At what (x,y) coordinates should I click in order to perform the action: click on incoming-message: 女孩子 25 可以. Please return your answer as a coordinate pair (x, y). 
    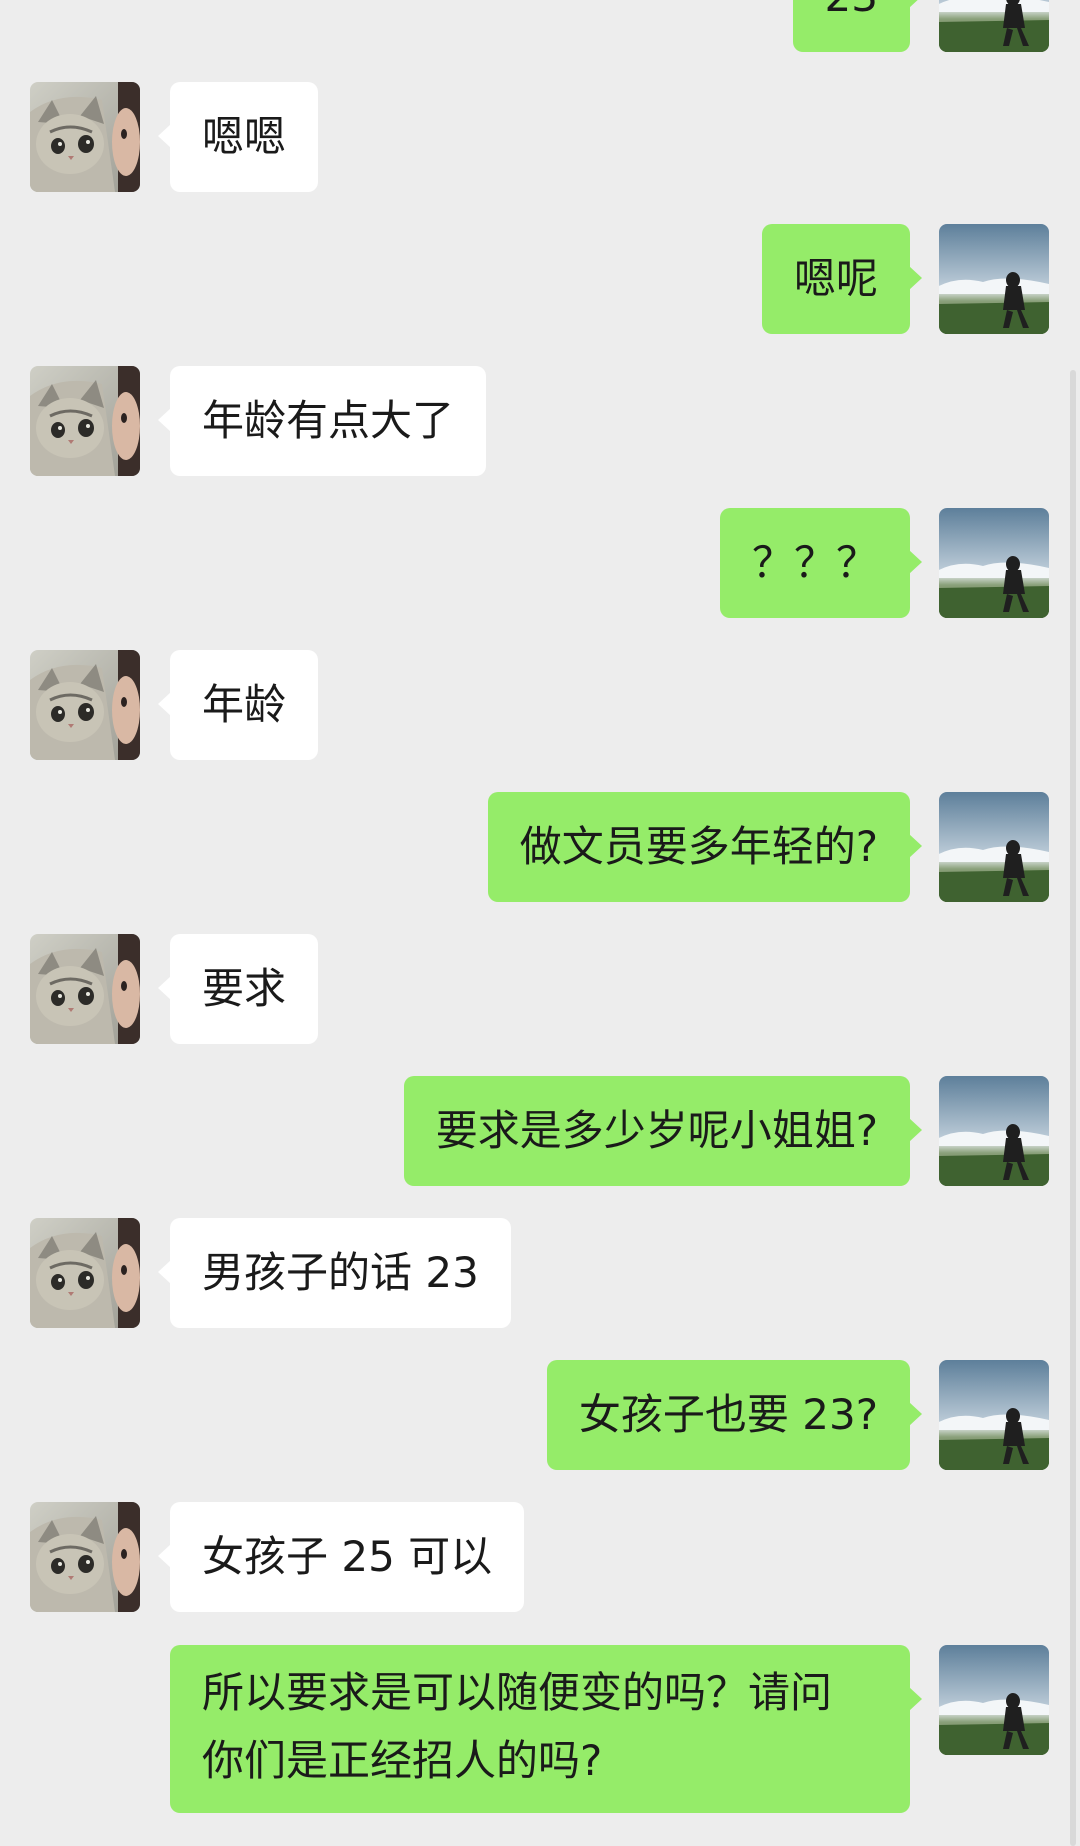
    Looking at the image, I should click on (341, 1557).